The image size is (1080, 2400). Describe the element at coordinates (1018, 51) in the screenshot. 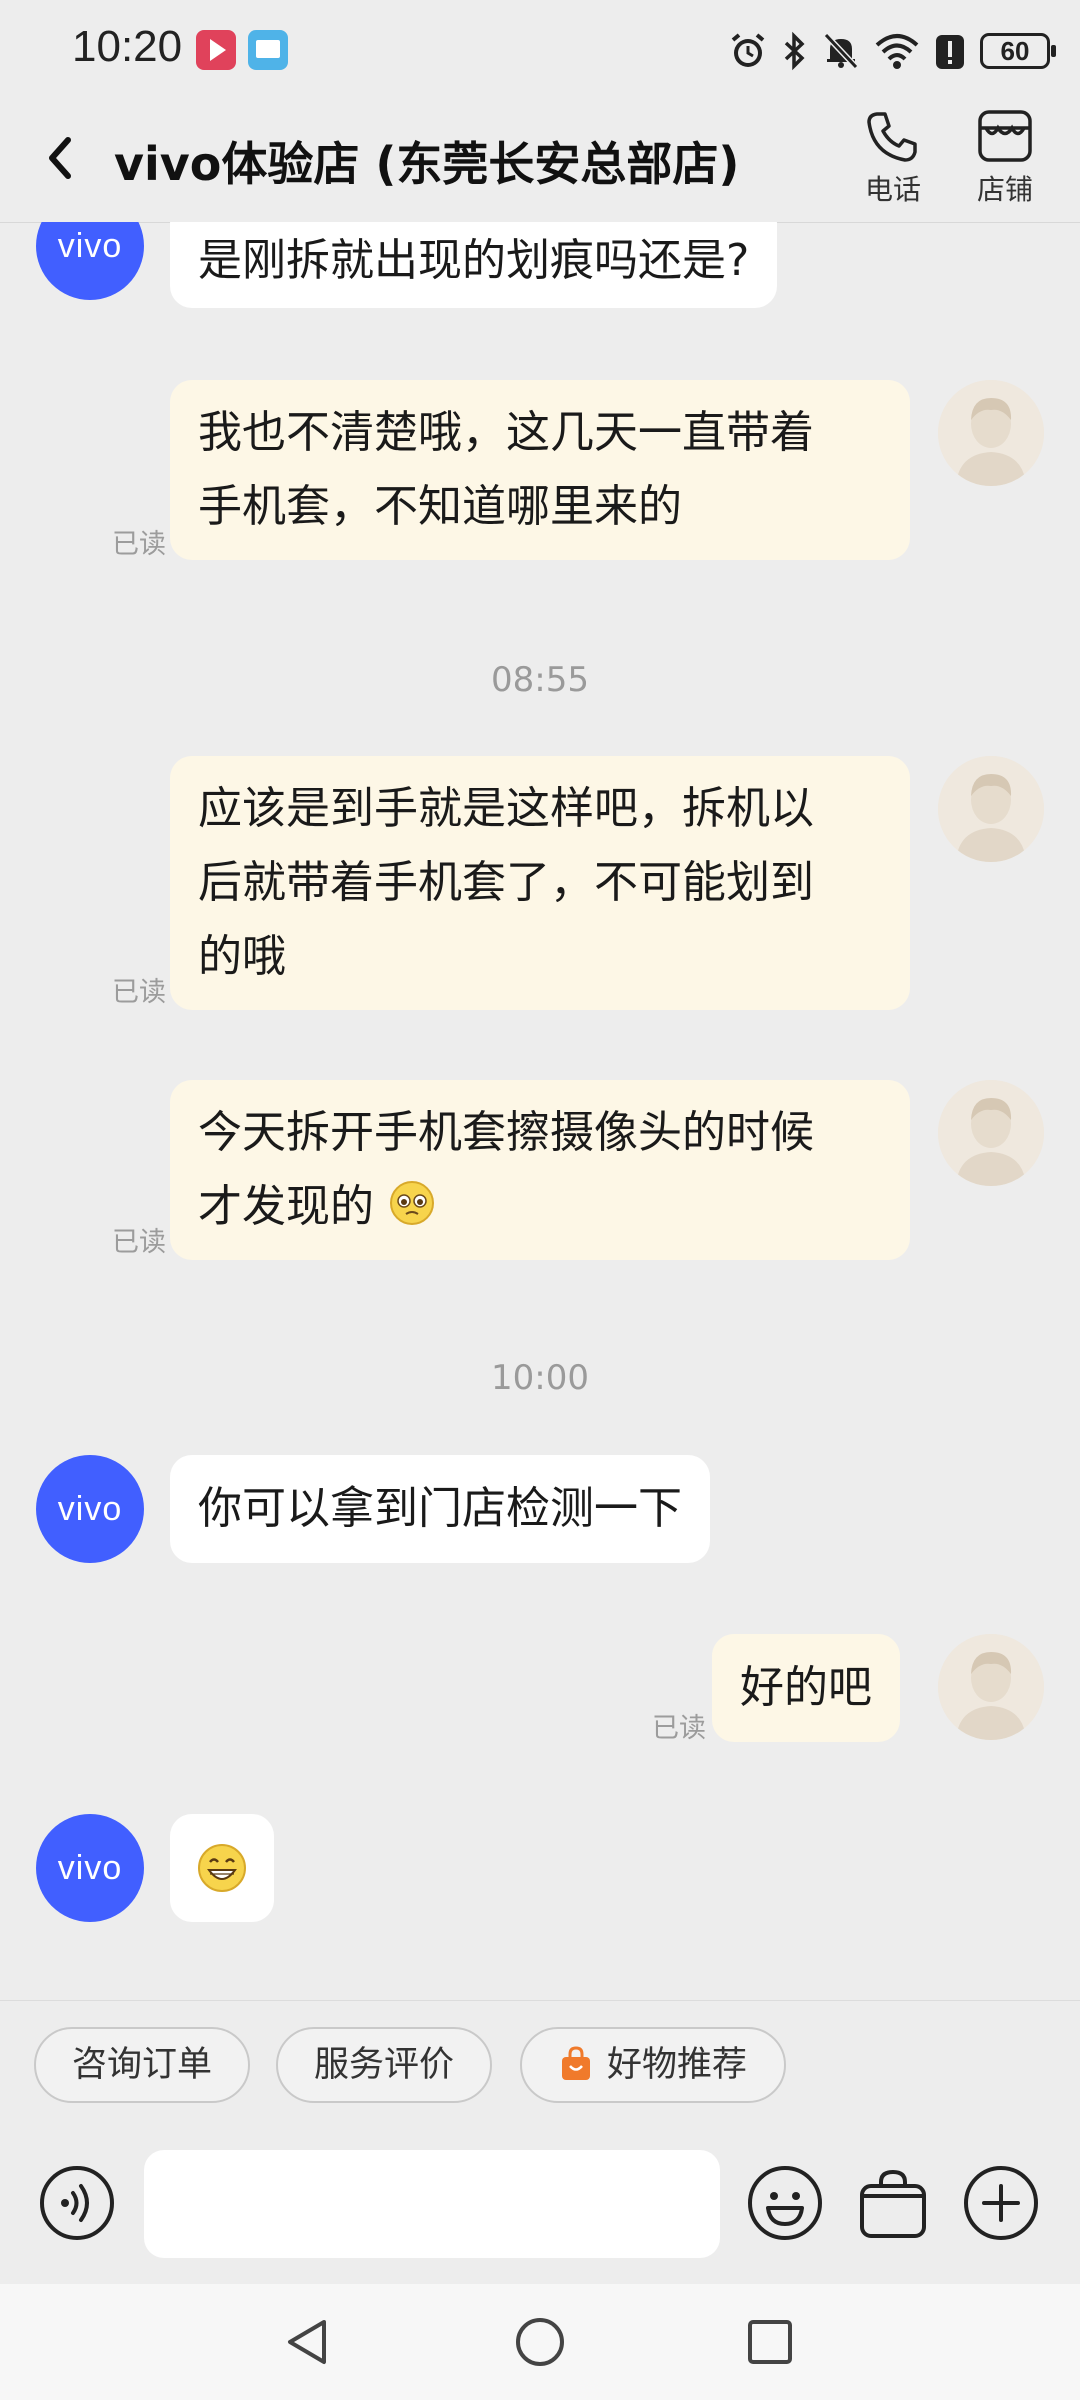

I see `battery-icon: 60` at that location.